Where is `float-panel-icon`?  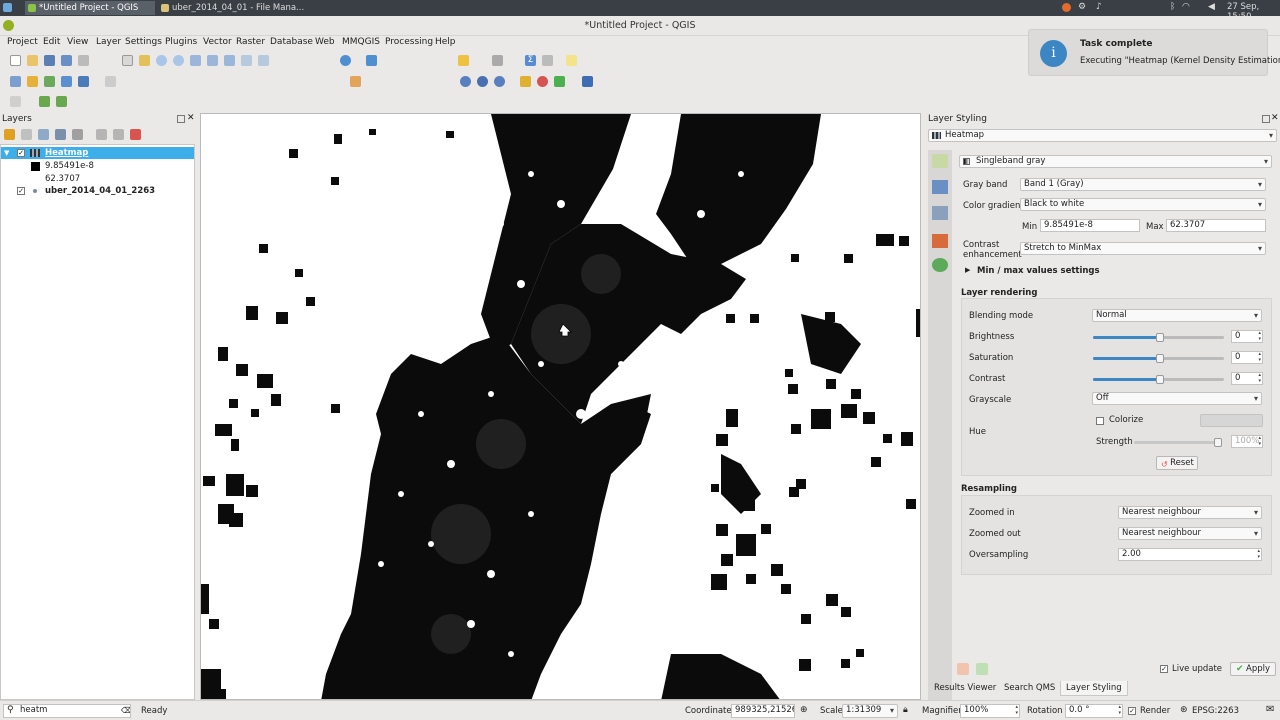 float-panel-icon is located at coordinates (1266, 119).